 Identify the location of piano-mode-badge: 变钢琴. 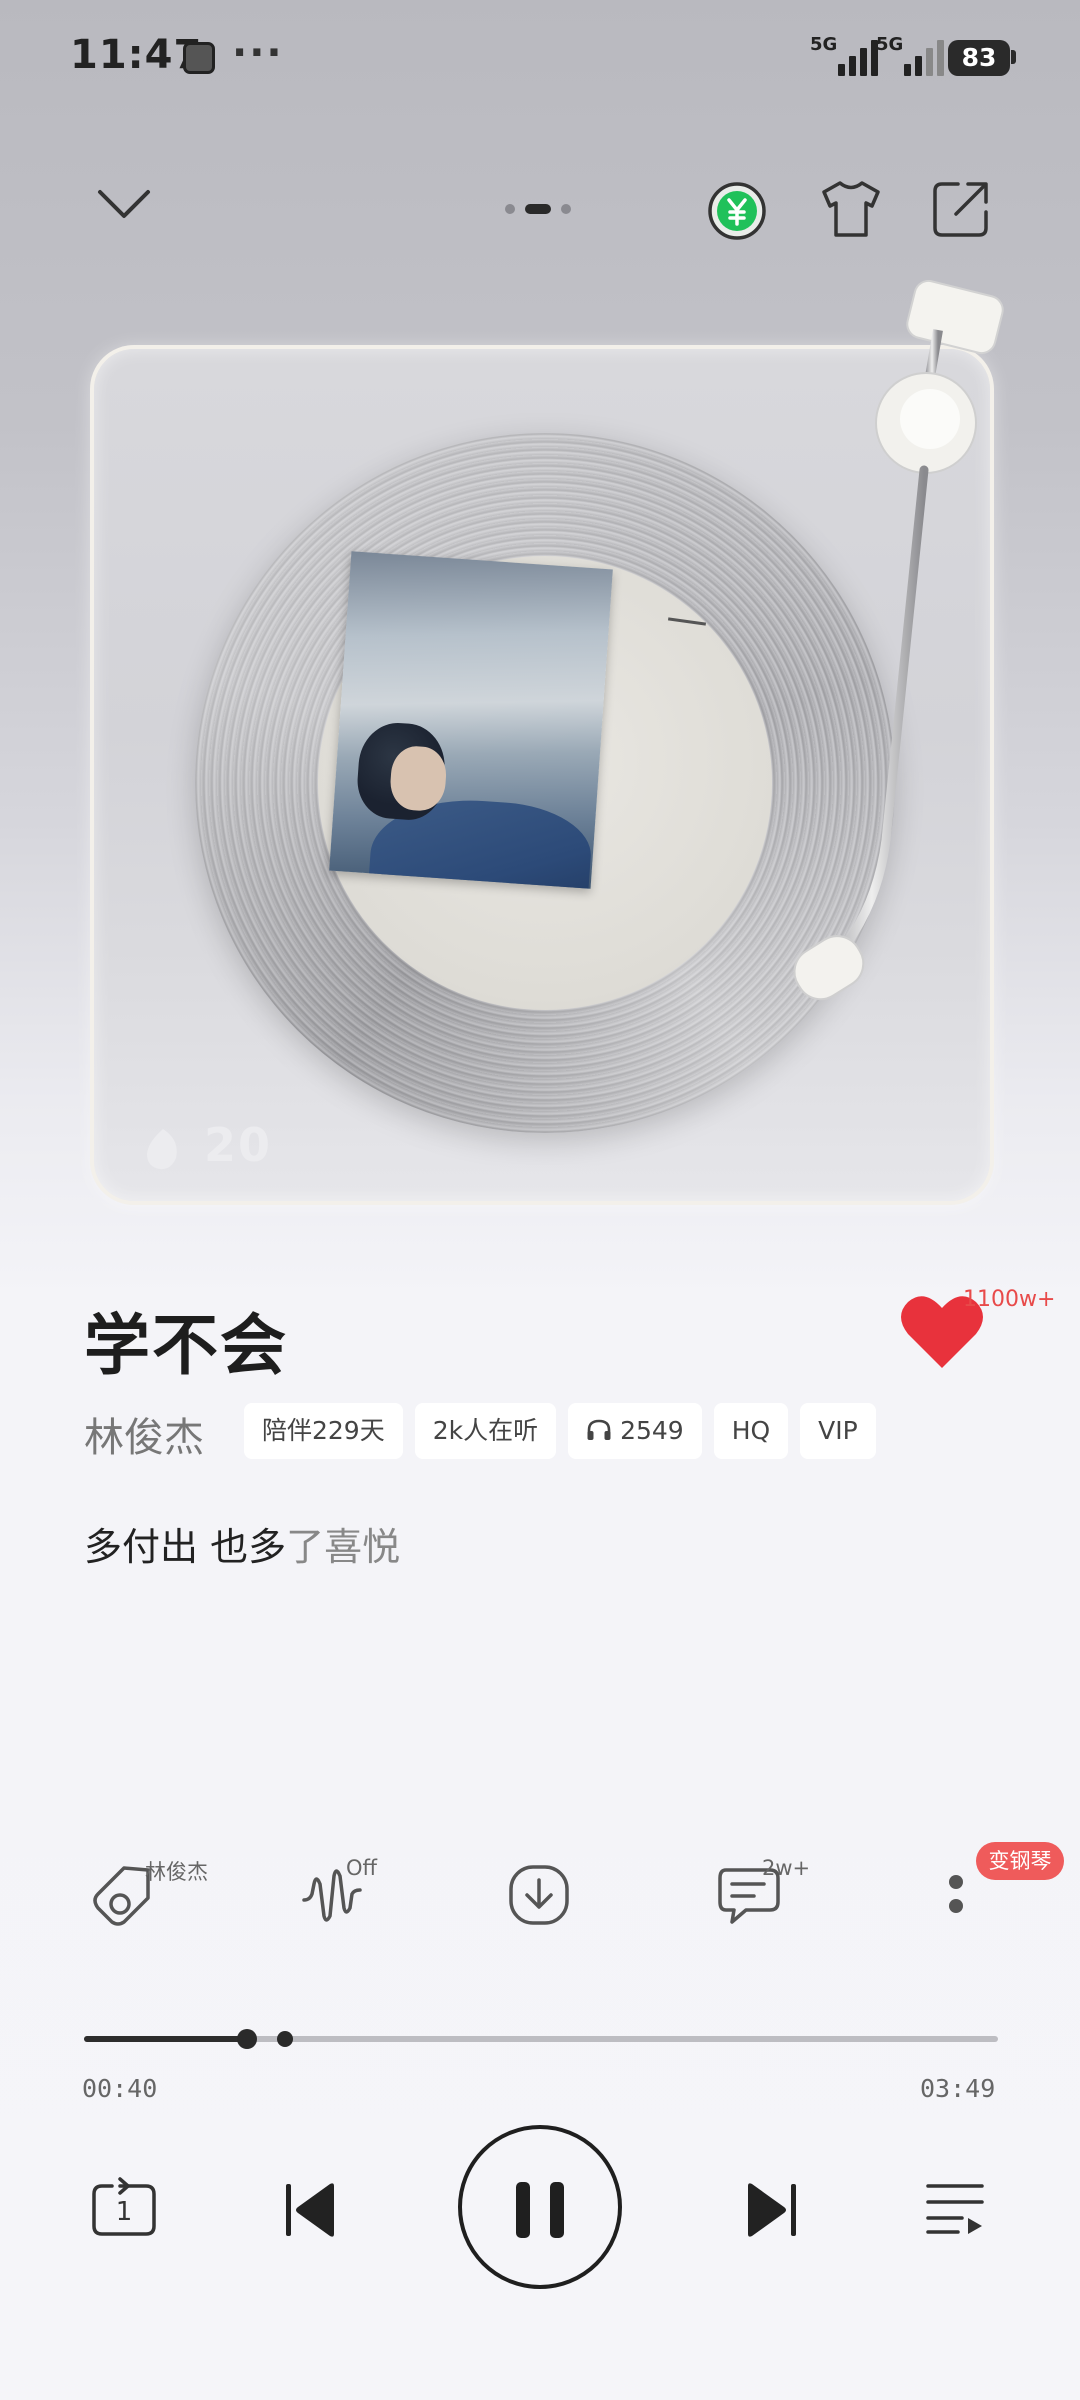
(1020, 1861).